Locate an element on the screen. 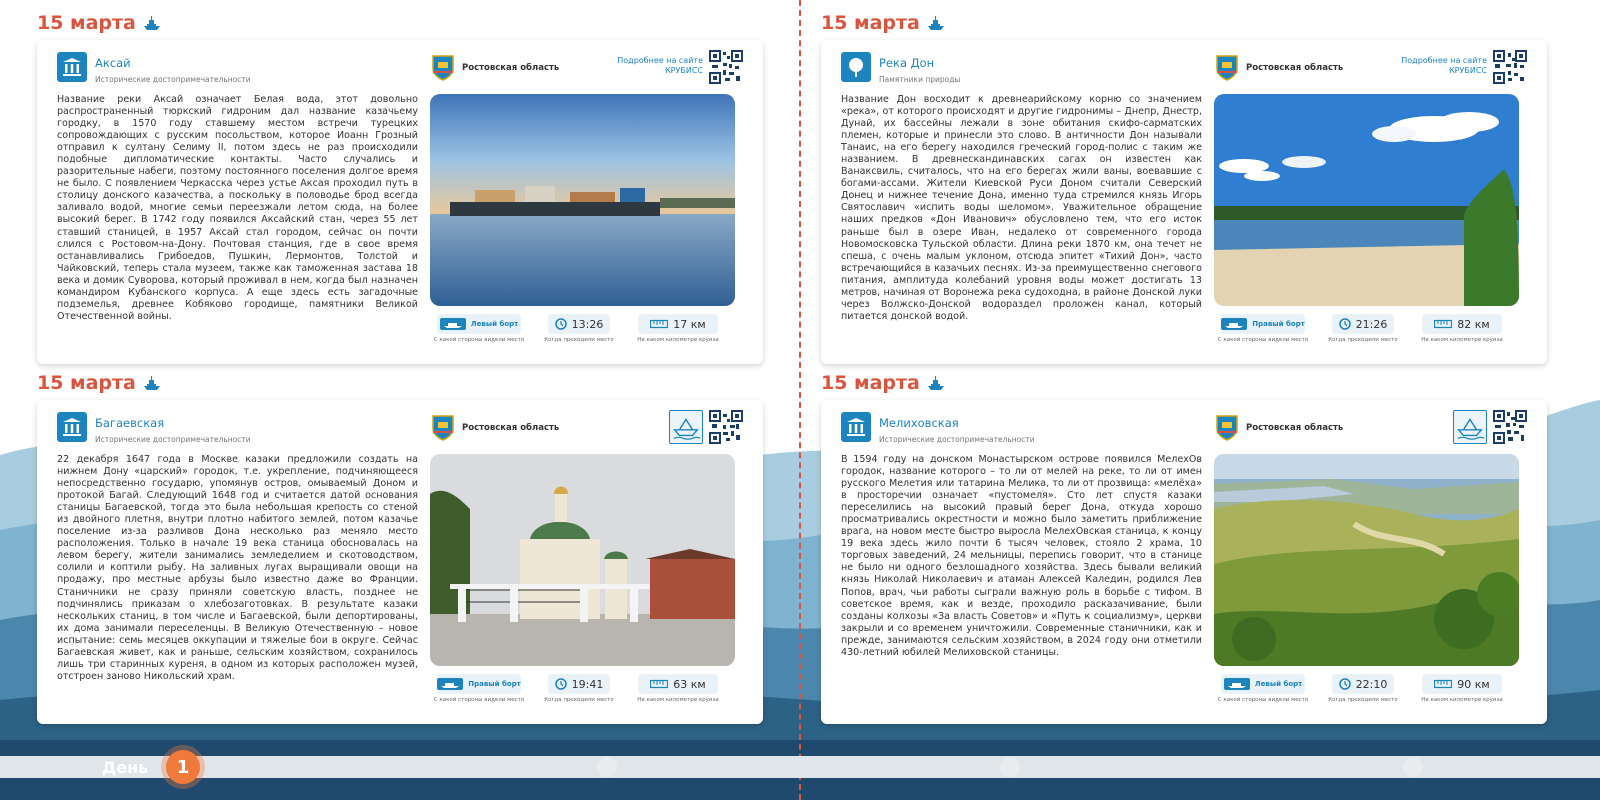 The image size is (1600, 800). km-value: 17 км is located at coordinates (689, 324).